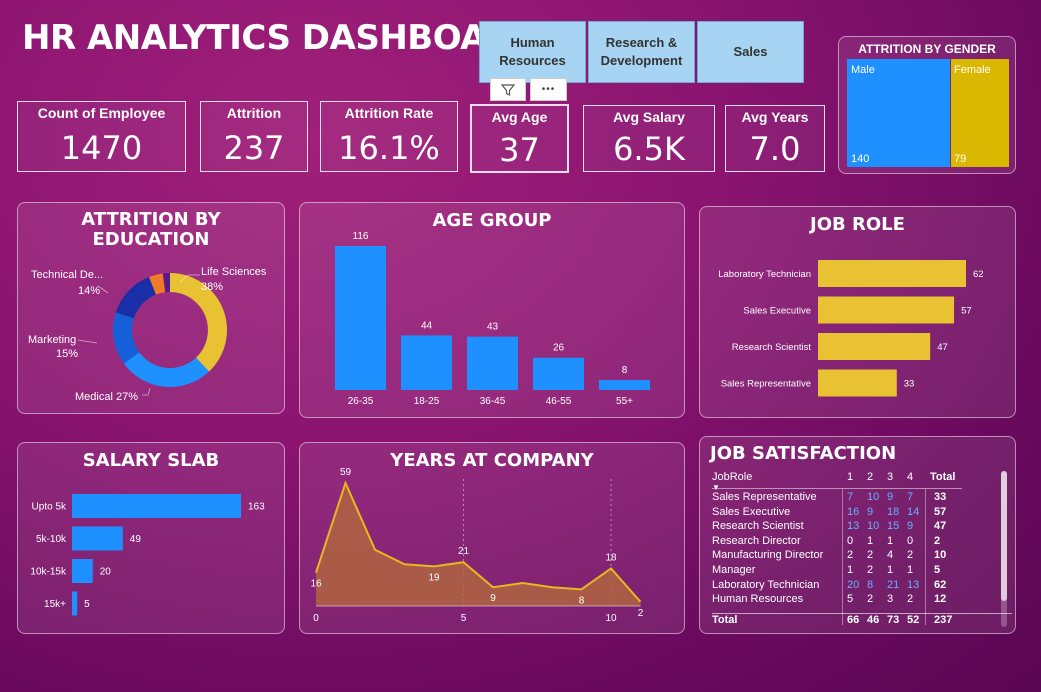  I want to click on table-cell: 4, so click(890, 555).